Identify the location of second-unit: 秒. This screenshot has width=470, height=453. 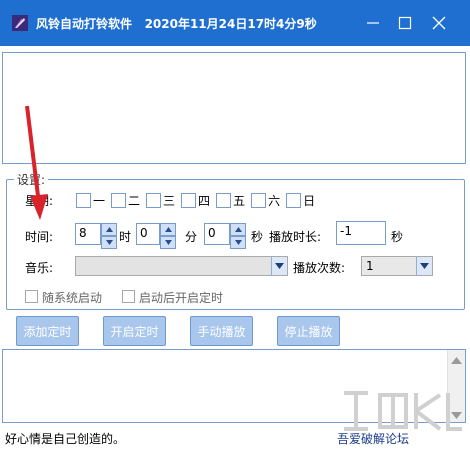
(257, 237).